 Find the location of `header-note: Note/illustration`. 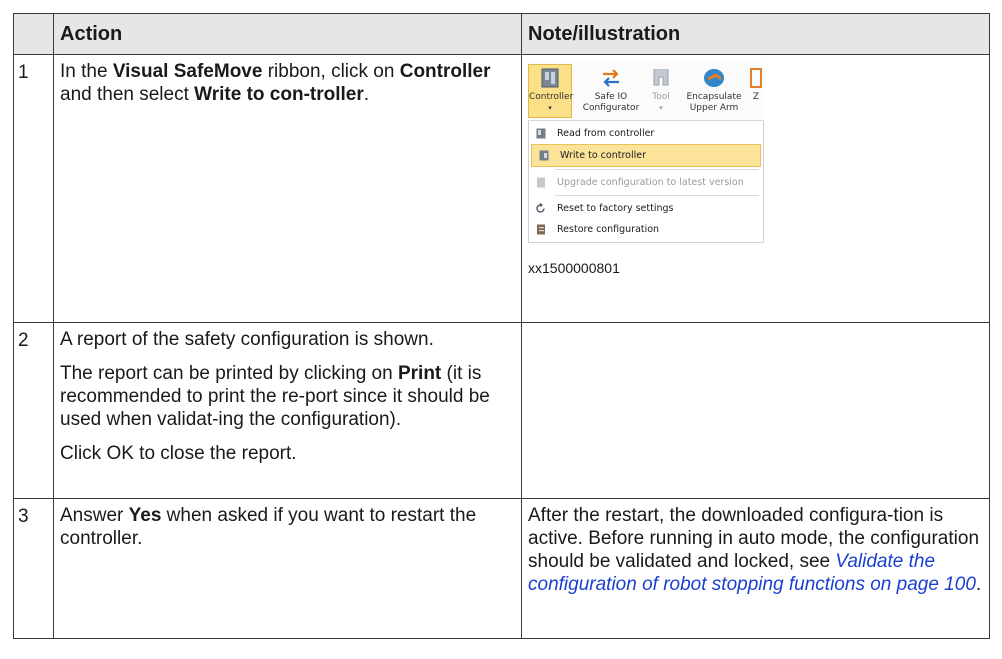

header-note: Note/illustration is located at coordinates (755, 34).